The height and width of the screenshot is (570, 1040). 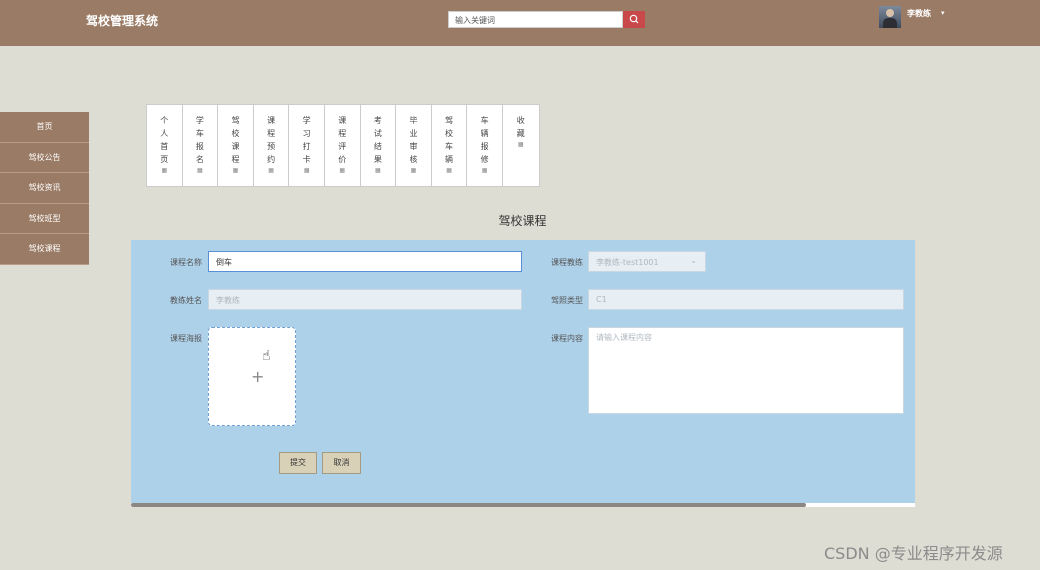 What do you see at coordinates (122, 21) in the screenshot?
I see `brand-title: 驾校管理系统` at bounding box center [122, 21].